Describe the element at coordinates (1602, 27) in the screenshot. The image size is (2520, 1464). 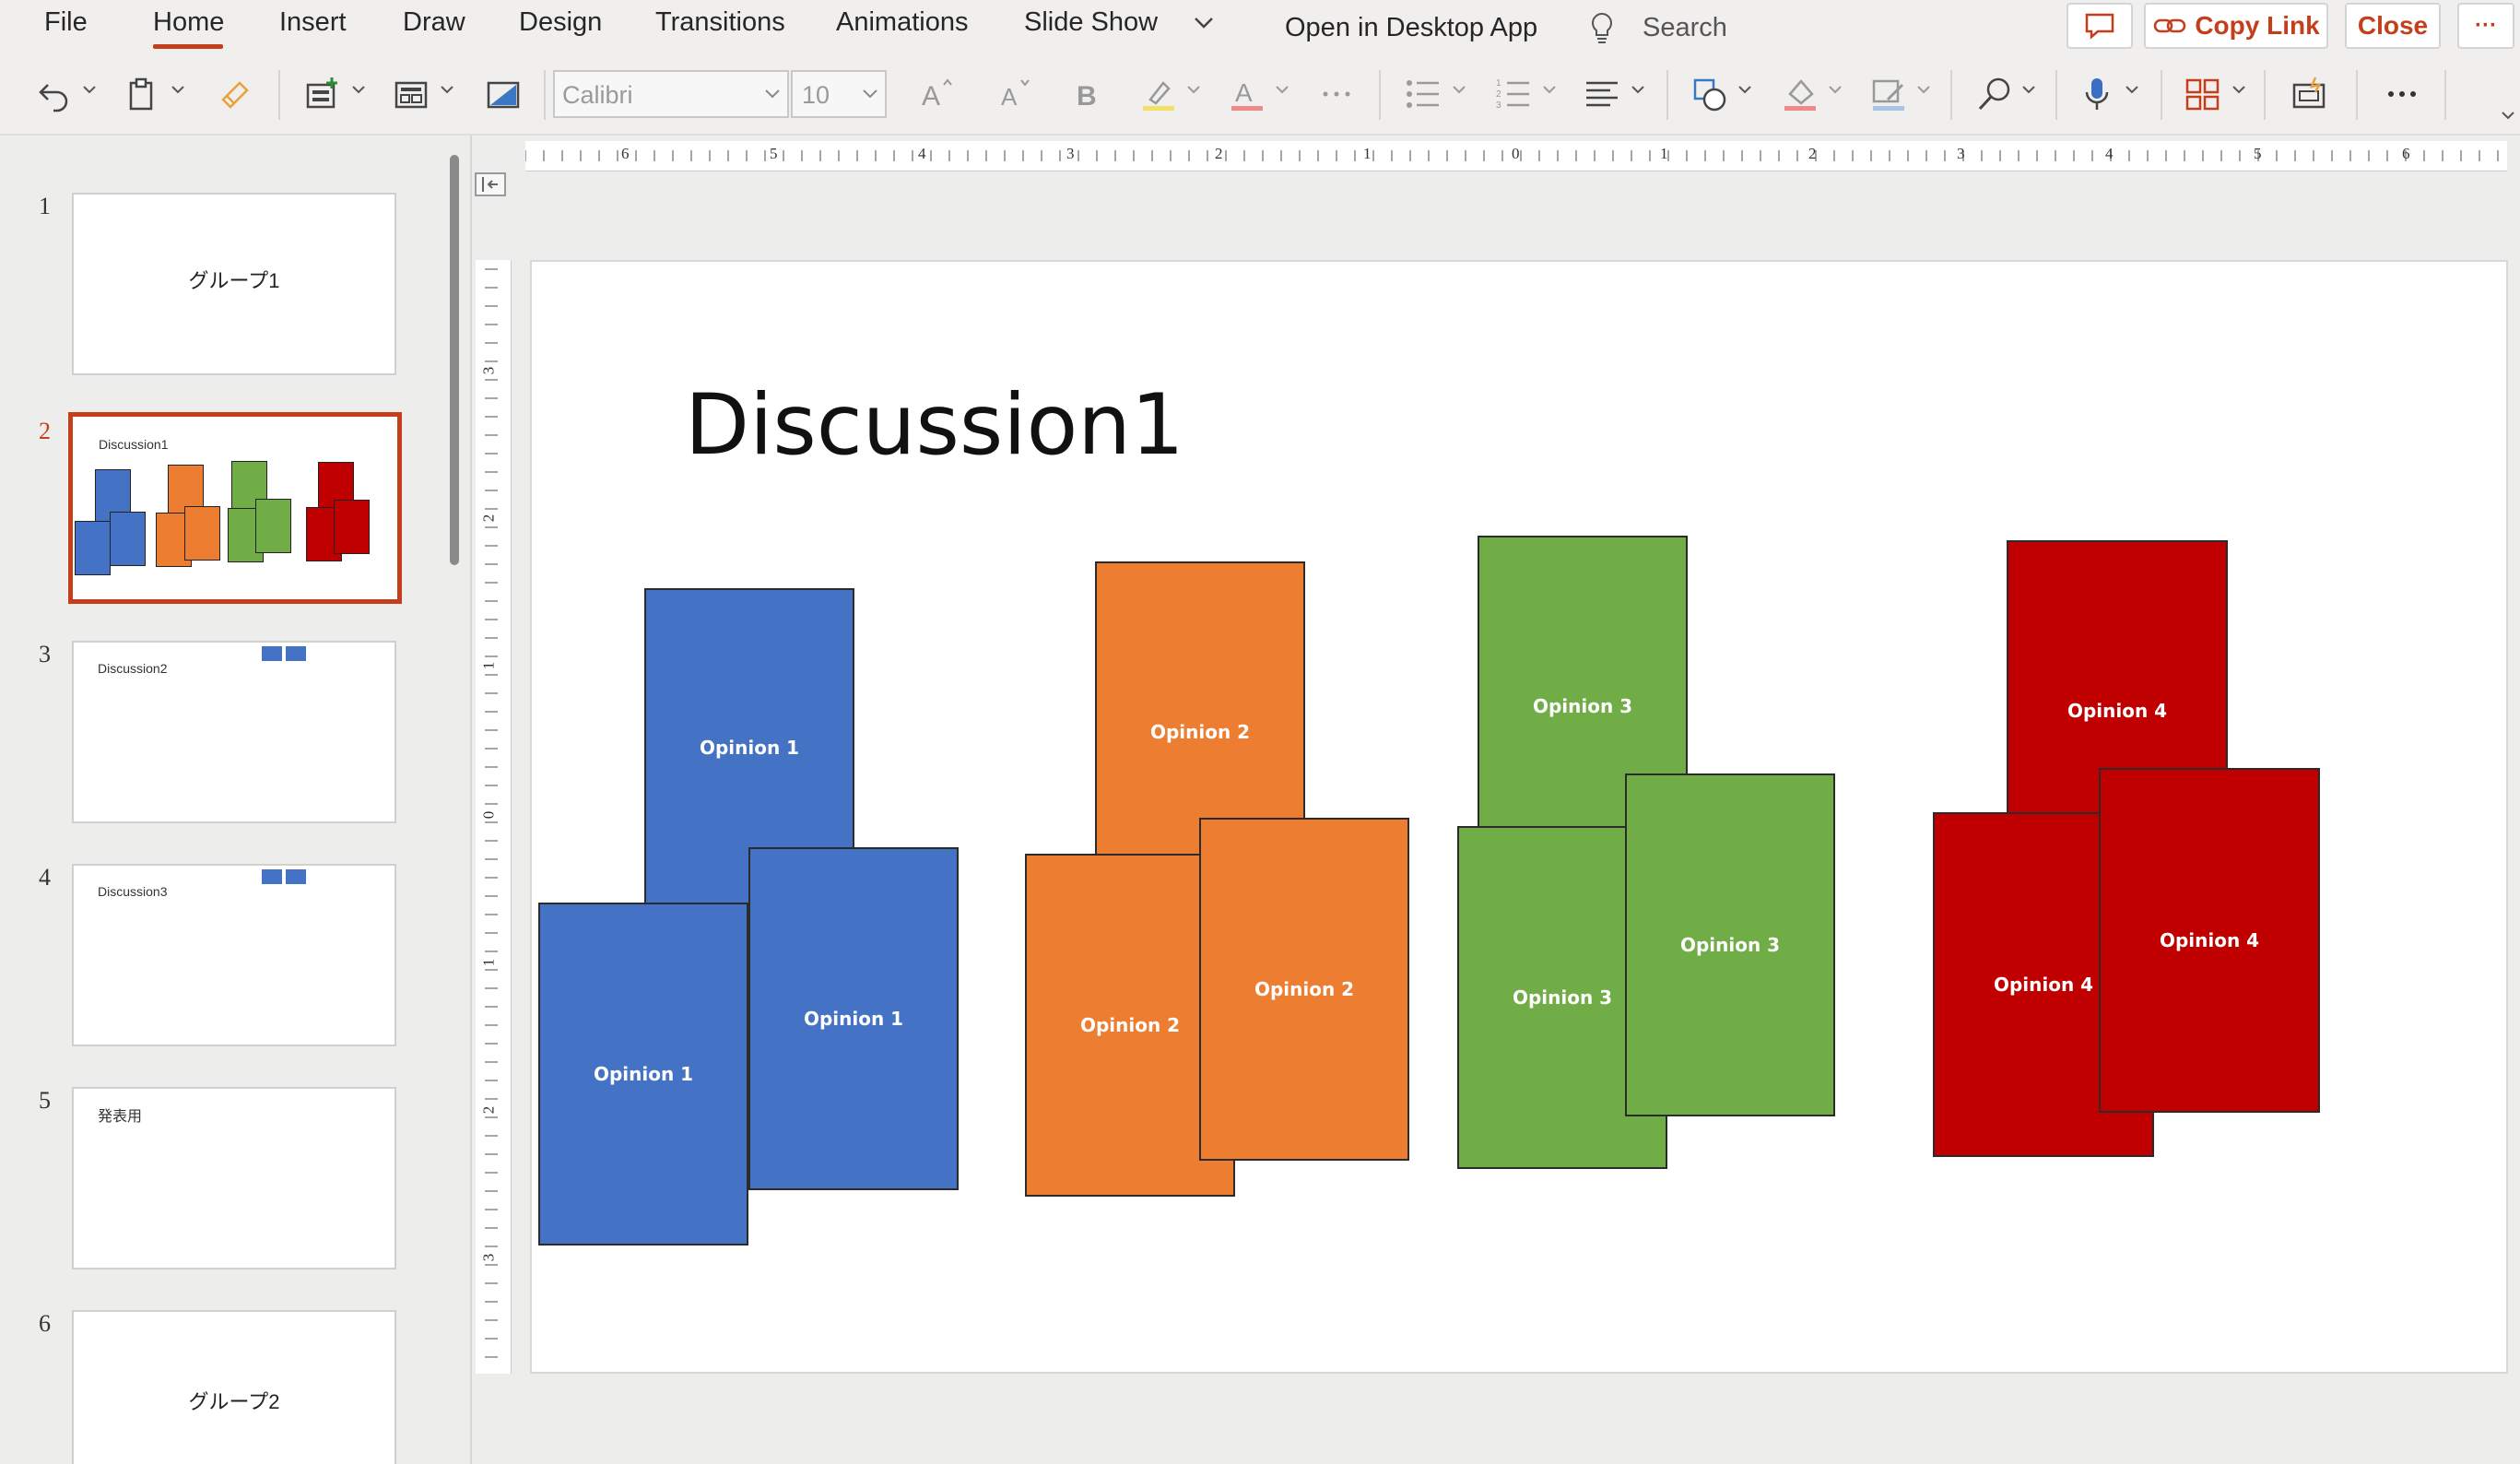
I see `lightbulb-icon` at that location.